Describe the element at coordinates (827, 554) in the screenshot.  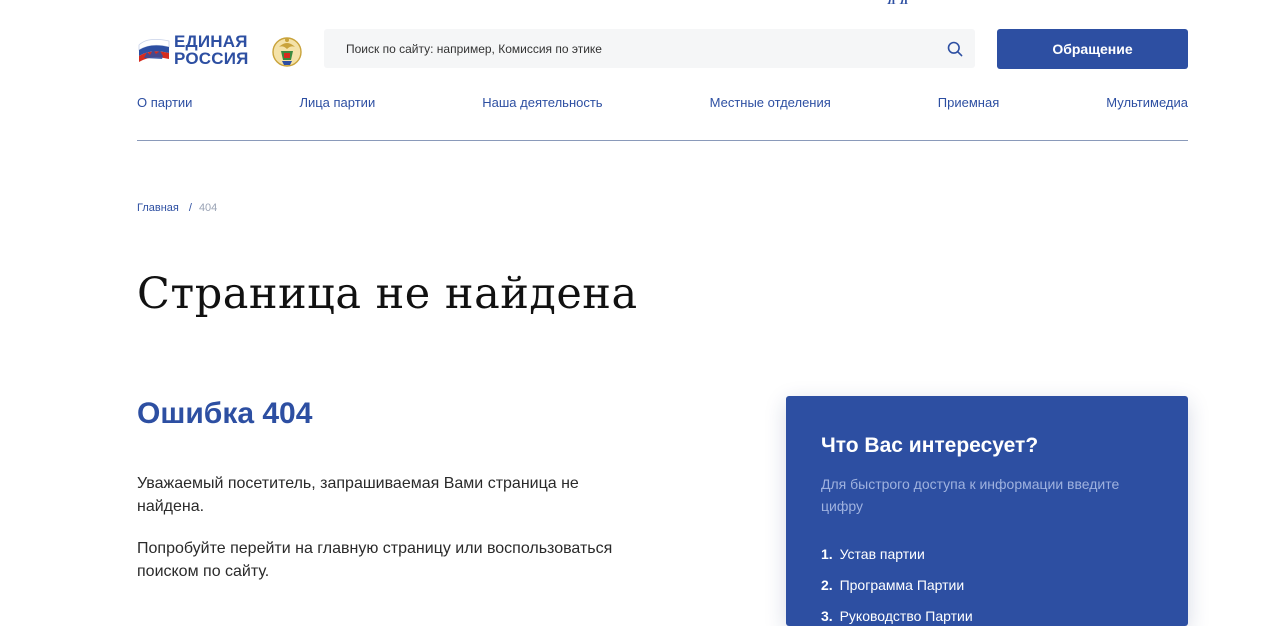
I see `quick-access-number: 1.` at that location.